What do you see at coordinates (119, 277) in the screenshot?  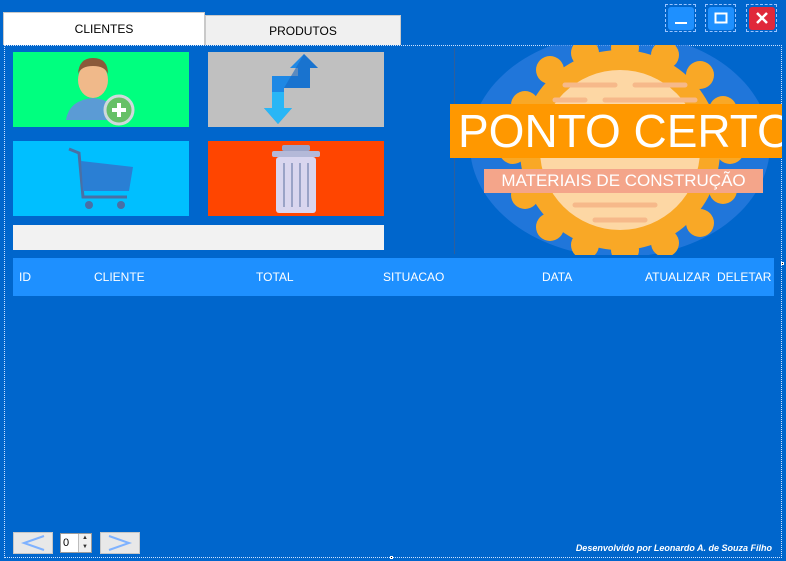 I see `column-header-cliente: CLIENTE` at bounding box center [119, 277].